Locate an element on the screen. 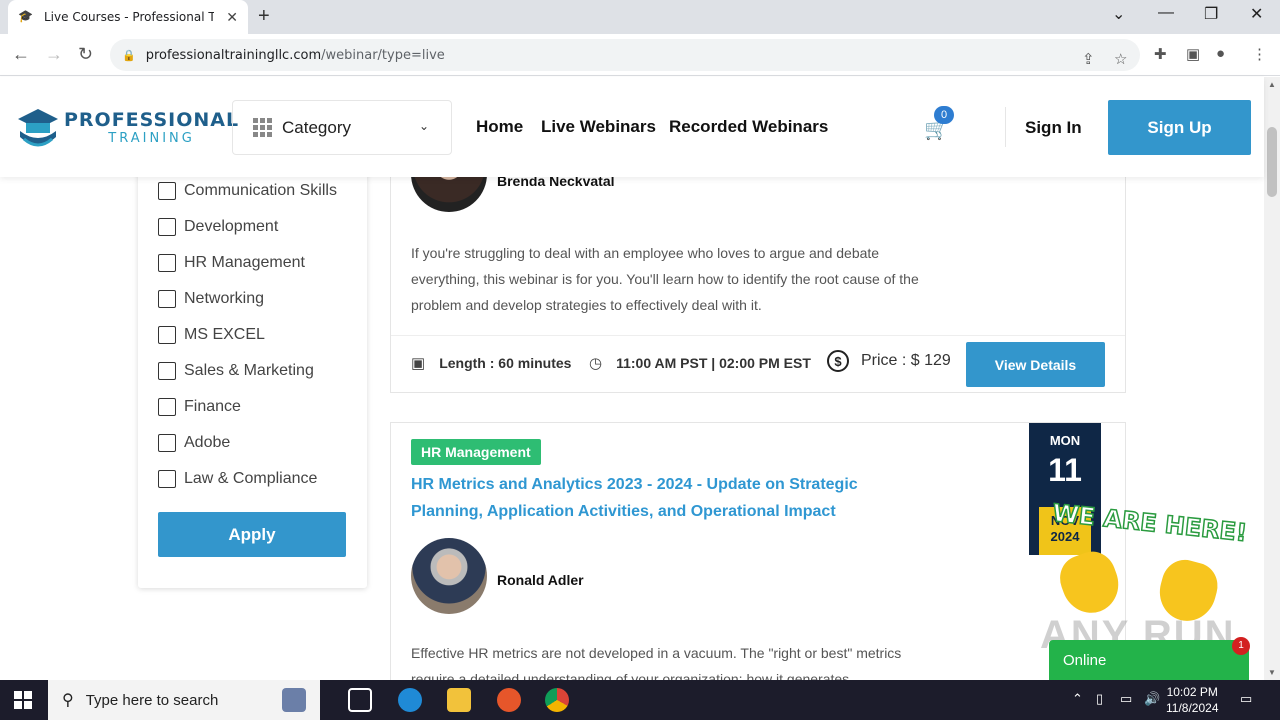  browser-tab: 🎓 Live Courses - Professional Trainin ✕ is located at coordinates (128, 17).